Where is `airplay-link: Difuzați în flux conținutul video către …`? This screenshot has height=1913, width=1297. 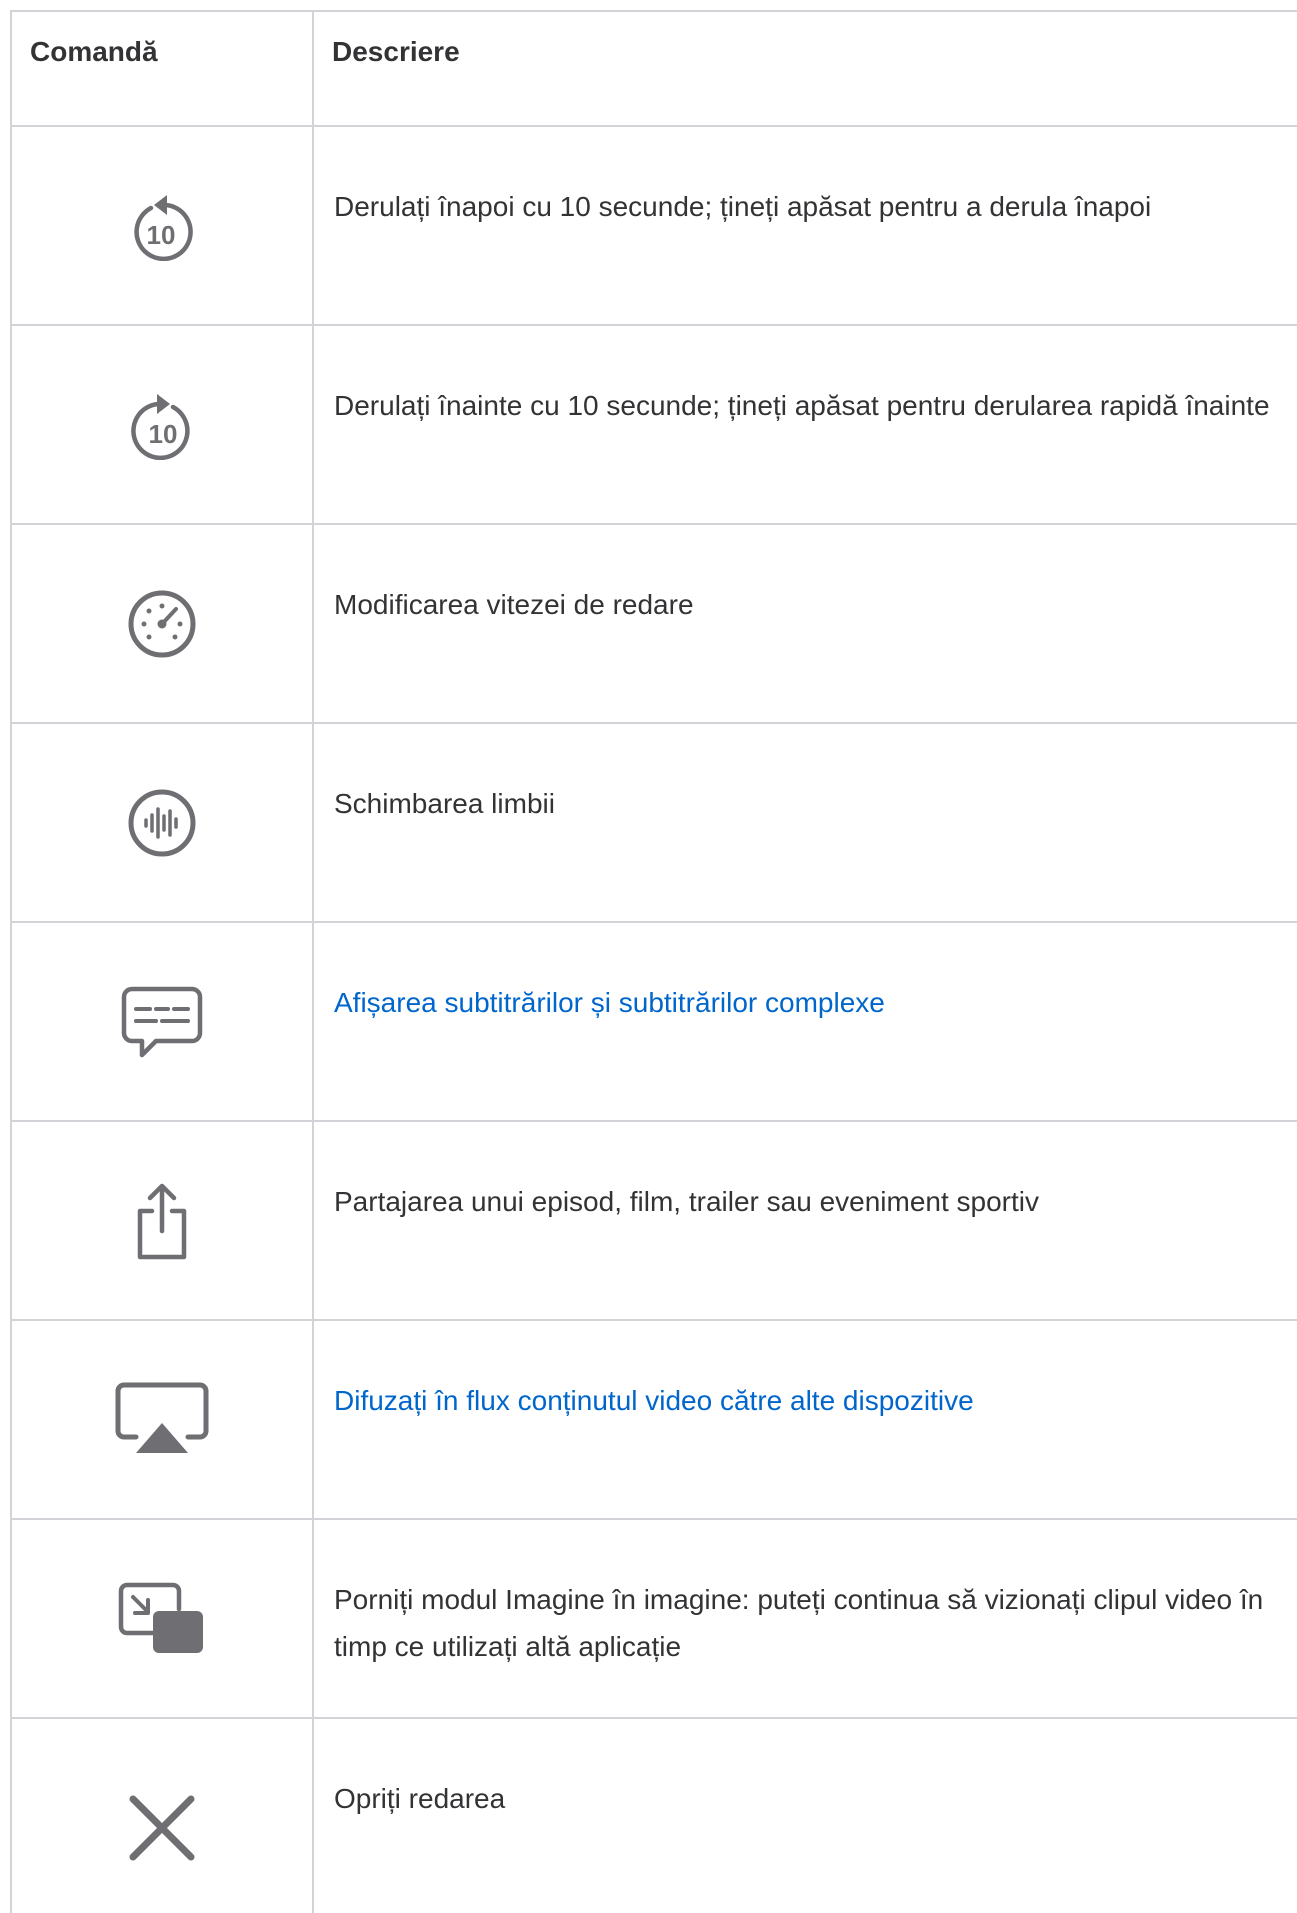
airplay-link: Difuzați în flux conținutul video către … is located at coordinates (654, 1400).